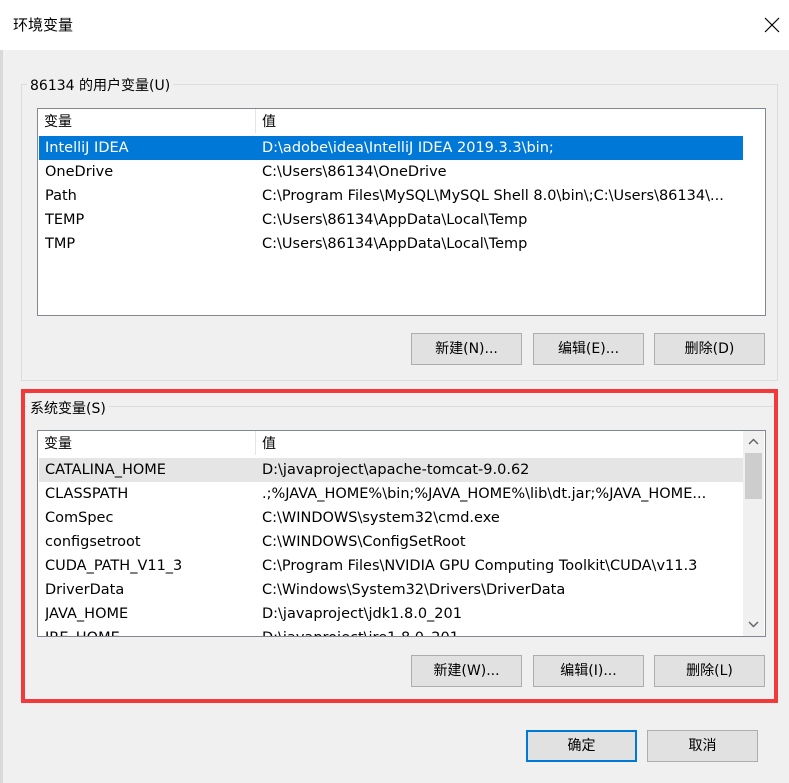 This screenshot has width=789, height=783. I want to click on system-var-value: C:\WINDOWS\system32\cmd.exe, so click(381, 518).